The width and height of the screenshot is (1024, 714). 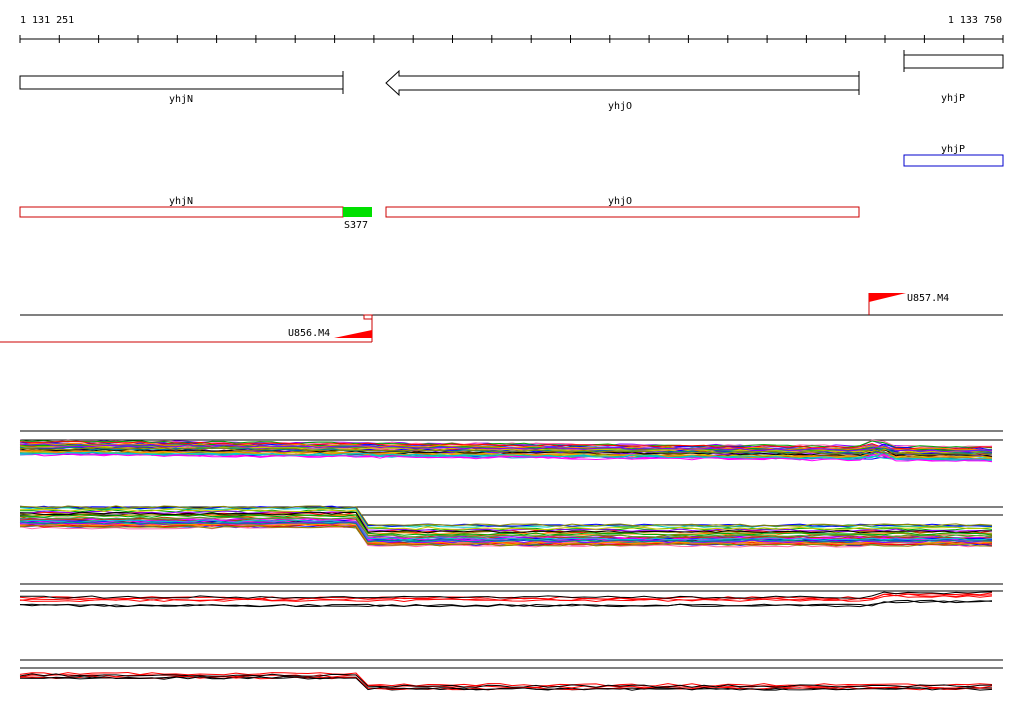 What do you see at coordinates (622, 83) in the screenshot?
I see `gene-yhjO-arrow` at bounding box center [622, 83].